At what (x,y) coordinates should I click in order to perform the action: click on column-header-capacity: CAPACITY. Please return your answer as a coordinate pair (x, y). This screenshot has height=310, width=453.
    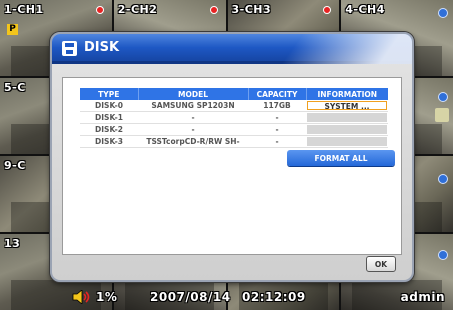
    Looking at the image, I should click on (277, 94).